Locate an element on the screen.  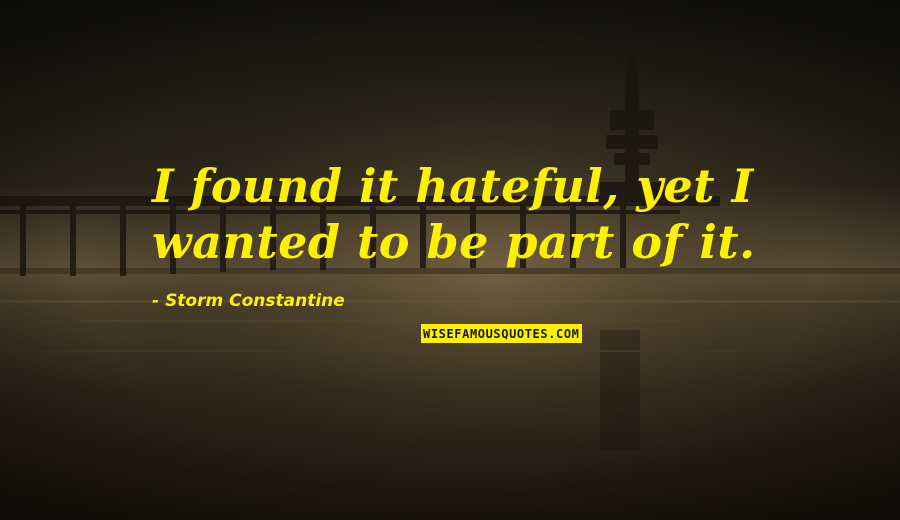
quote-line-1: I found it hateful, yet I is located at coordinates (453, 186).